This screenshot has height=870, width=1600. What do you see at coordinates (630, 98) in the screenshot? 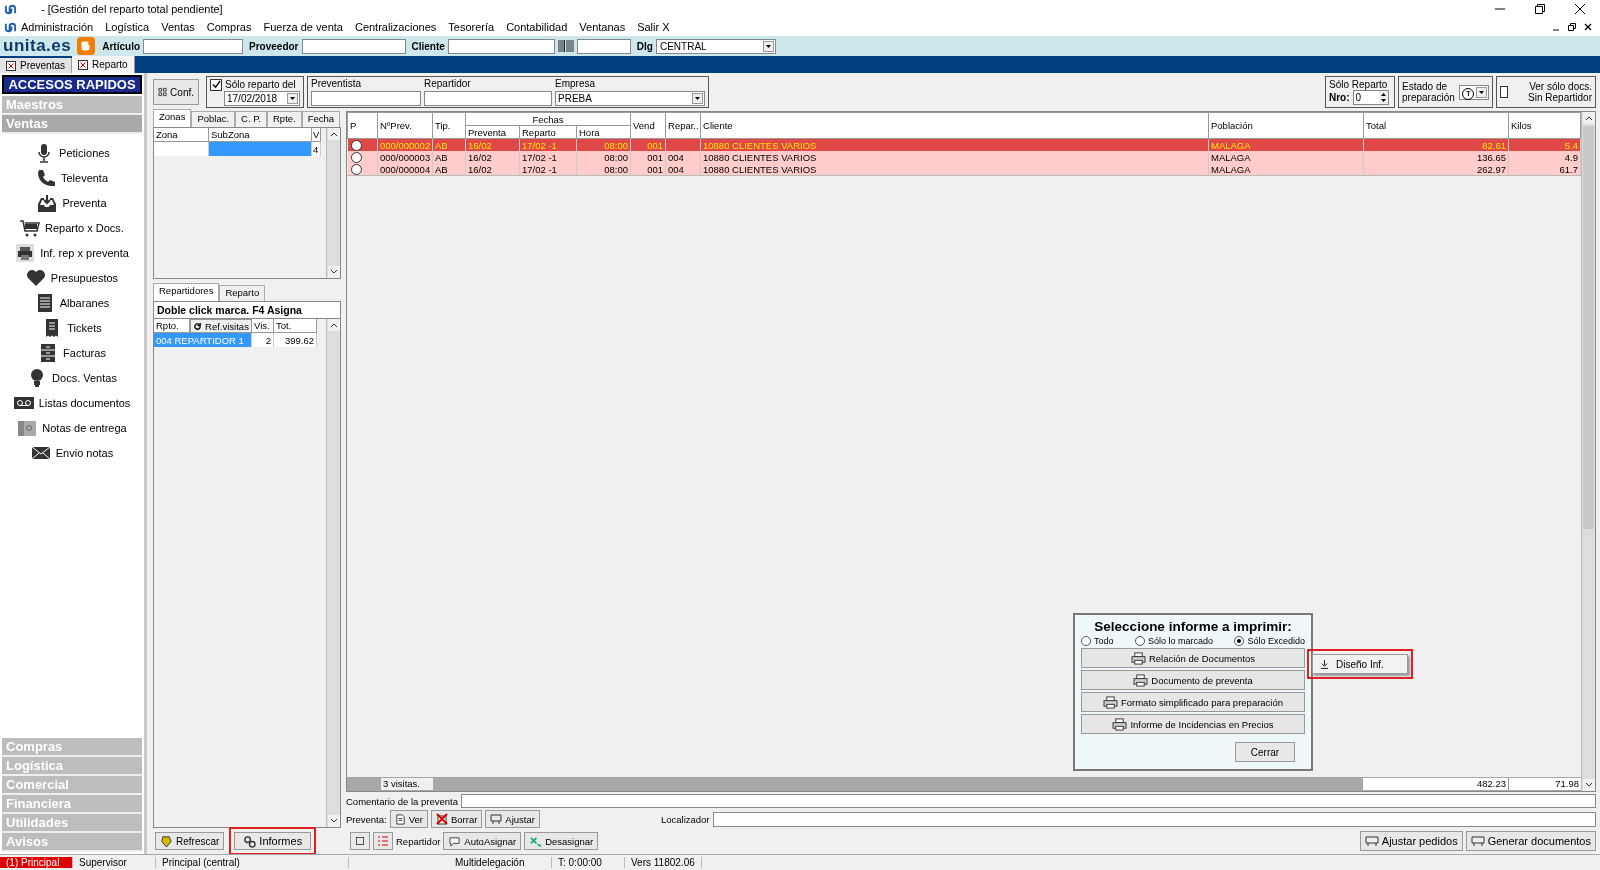
I see `empresa-select: PREBA` at bounding box center [630, 98].